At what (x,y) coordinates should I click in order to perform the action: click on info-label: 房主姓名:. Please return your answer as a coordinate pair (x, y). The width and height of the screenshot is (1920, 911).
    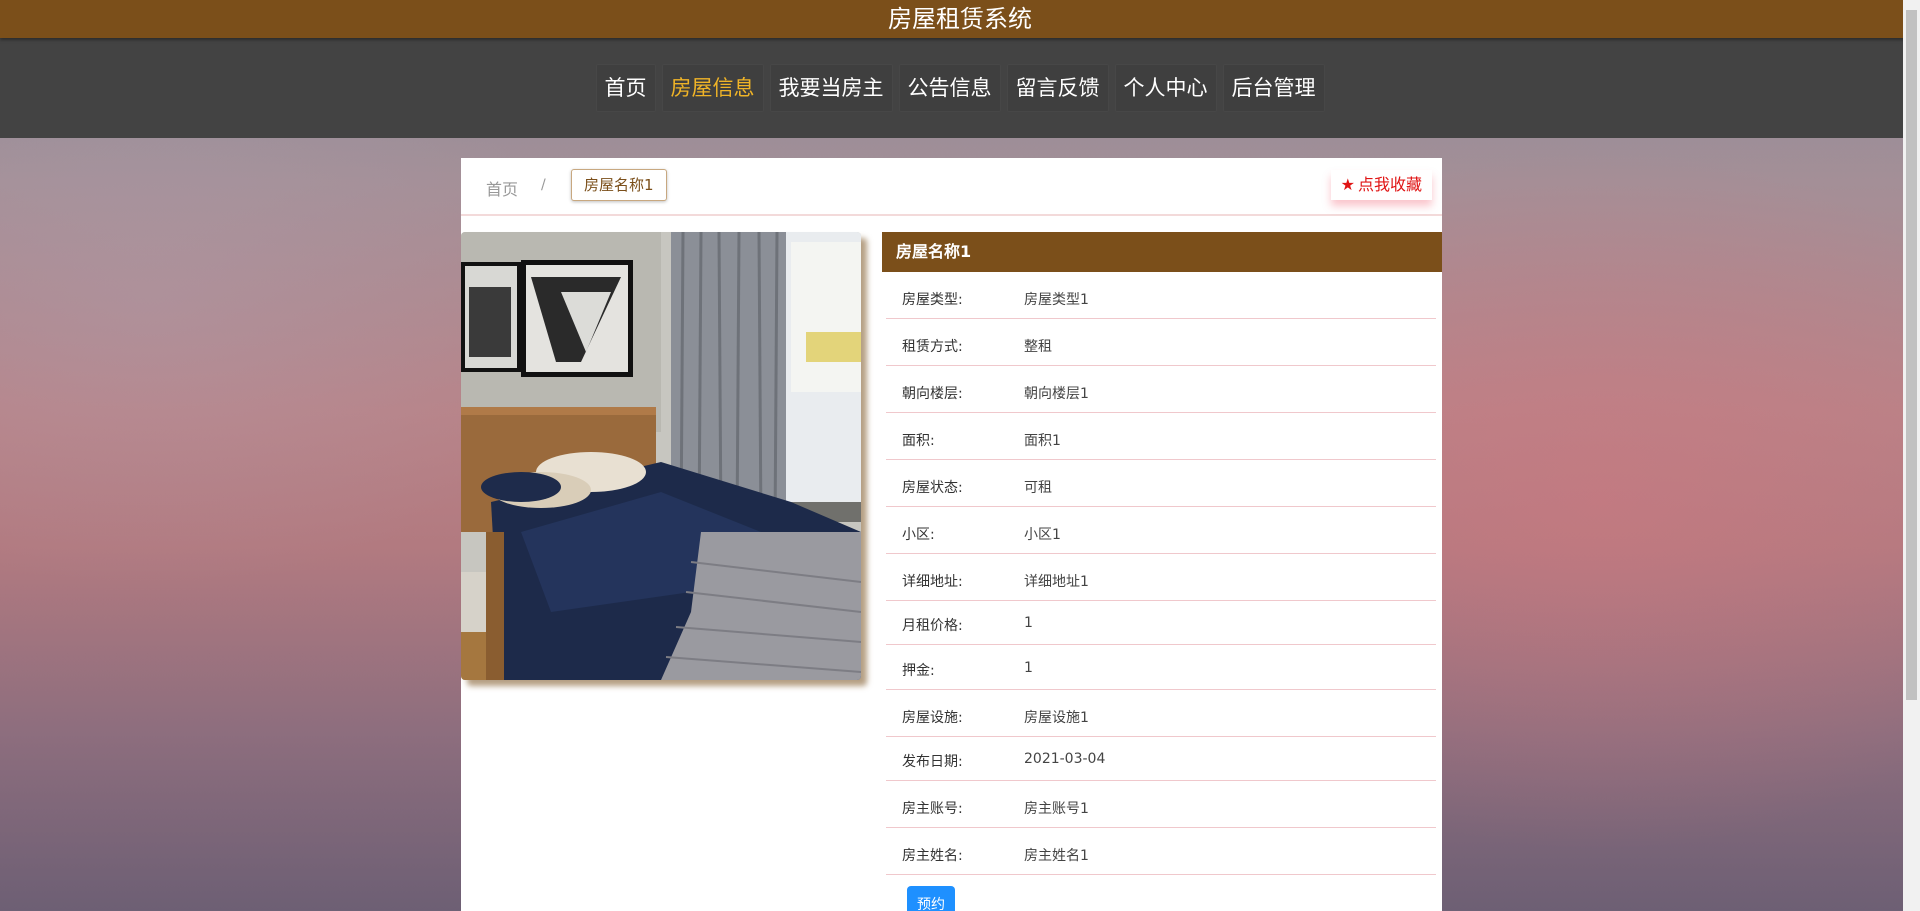
    Looking at the image, I should click on (932, 856).